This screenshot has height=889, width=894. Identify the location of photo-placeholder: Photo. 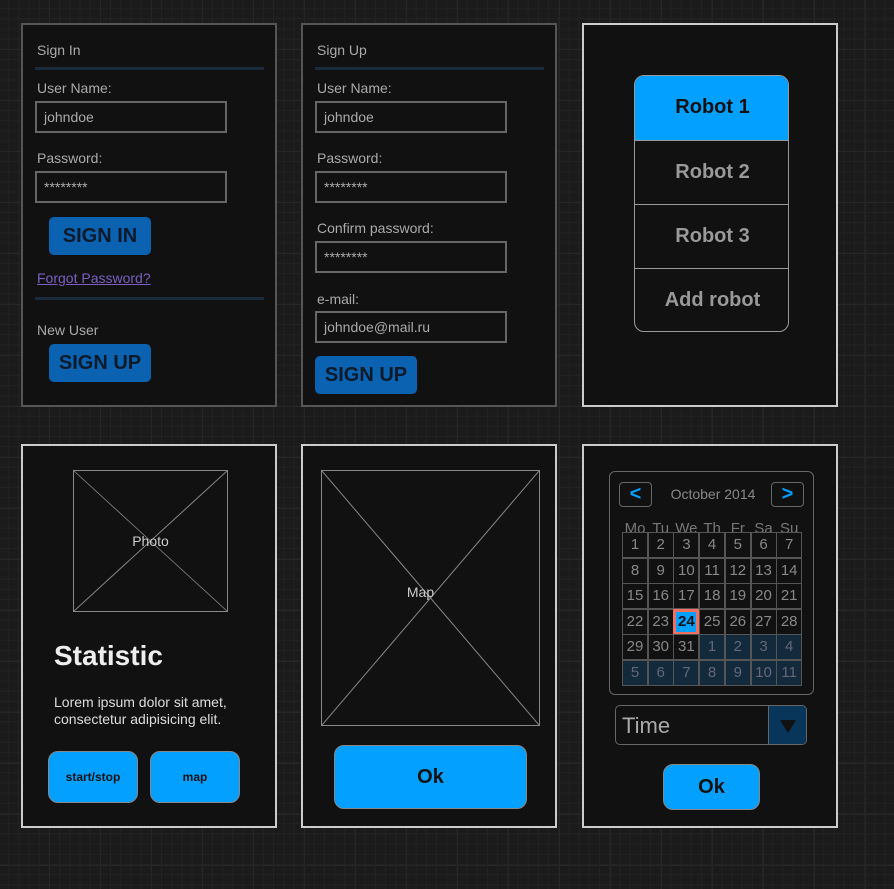
(150, 541).